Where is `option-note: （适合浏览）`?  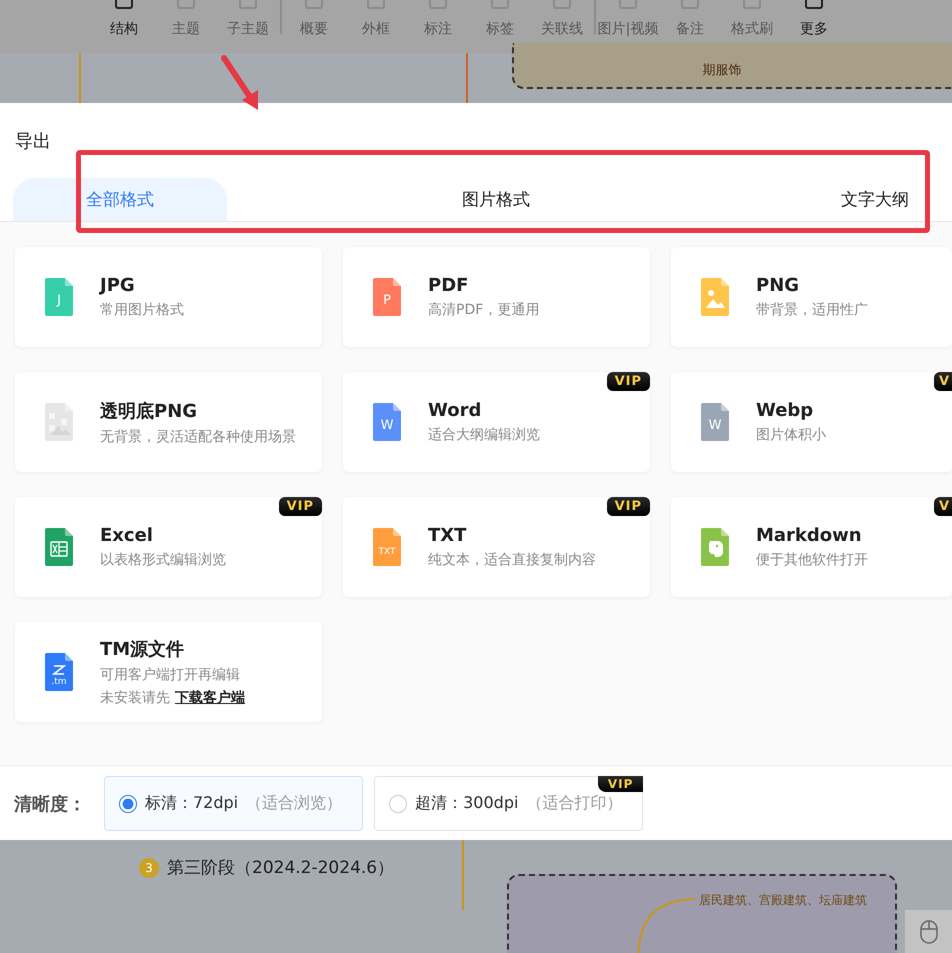
option-note: （适合浏览） is located at coordinates (294, 803).